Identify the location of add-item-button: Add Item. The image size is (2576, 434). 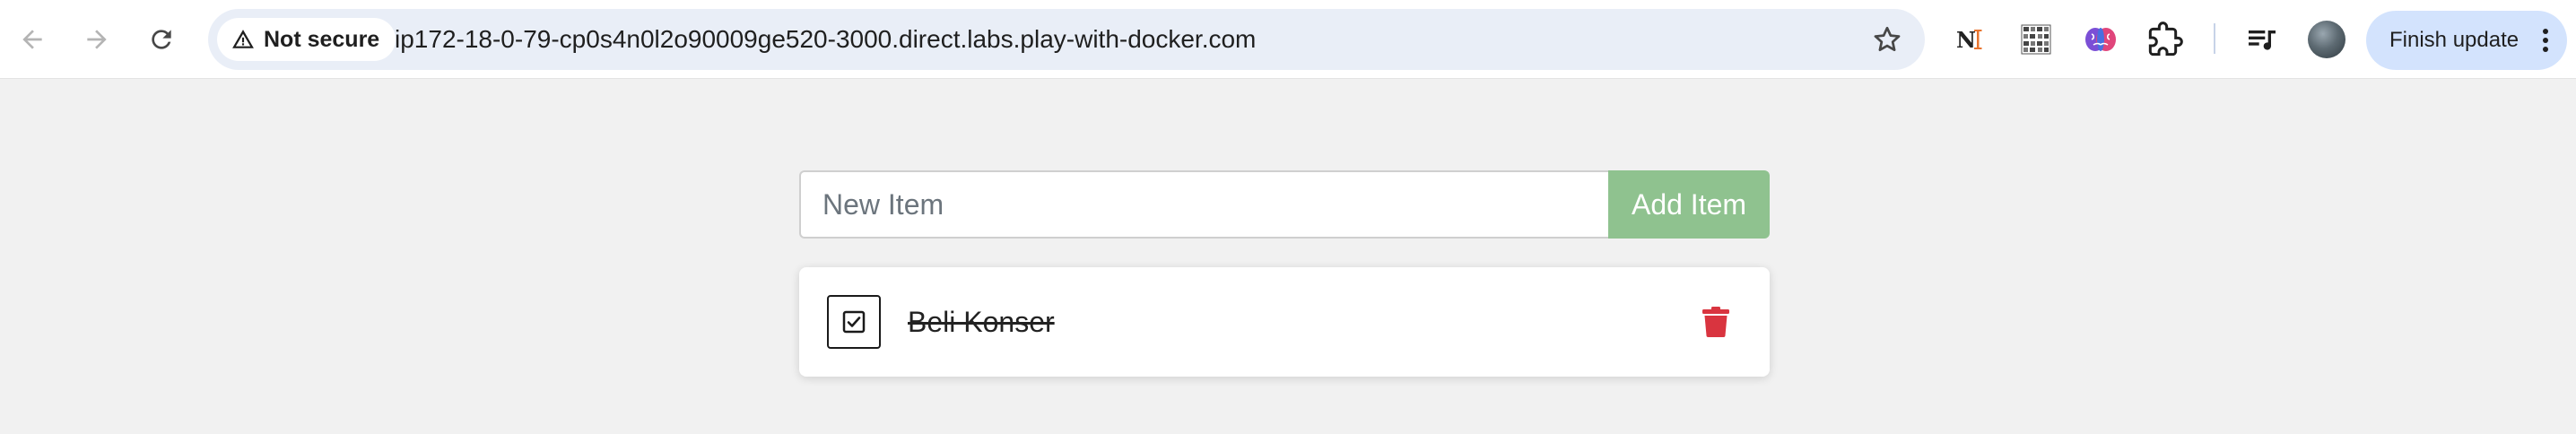
(1689, 204).